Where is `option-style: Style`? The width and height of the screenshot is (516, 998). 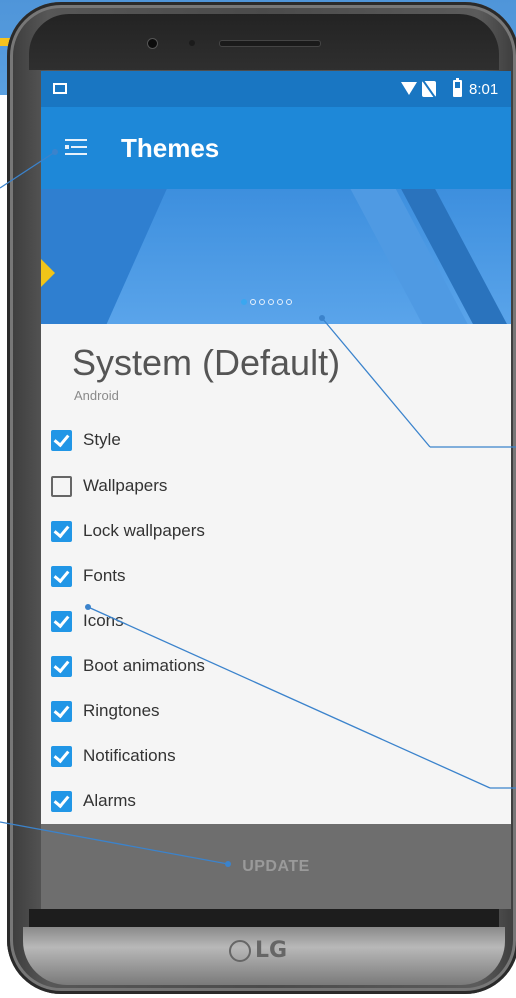
option-style: Style is located at coordinates (86, 440).